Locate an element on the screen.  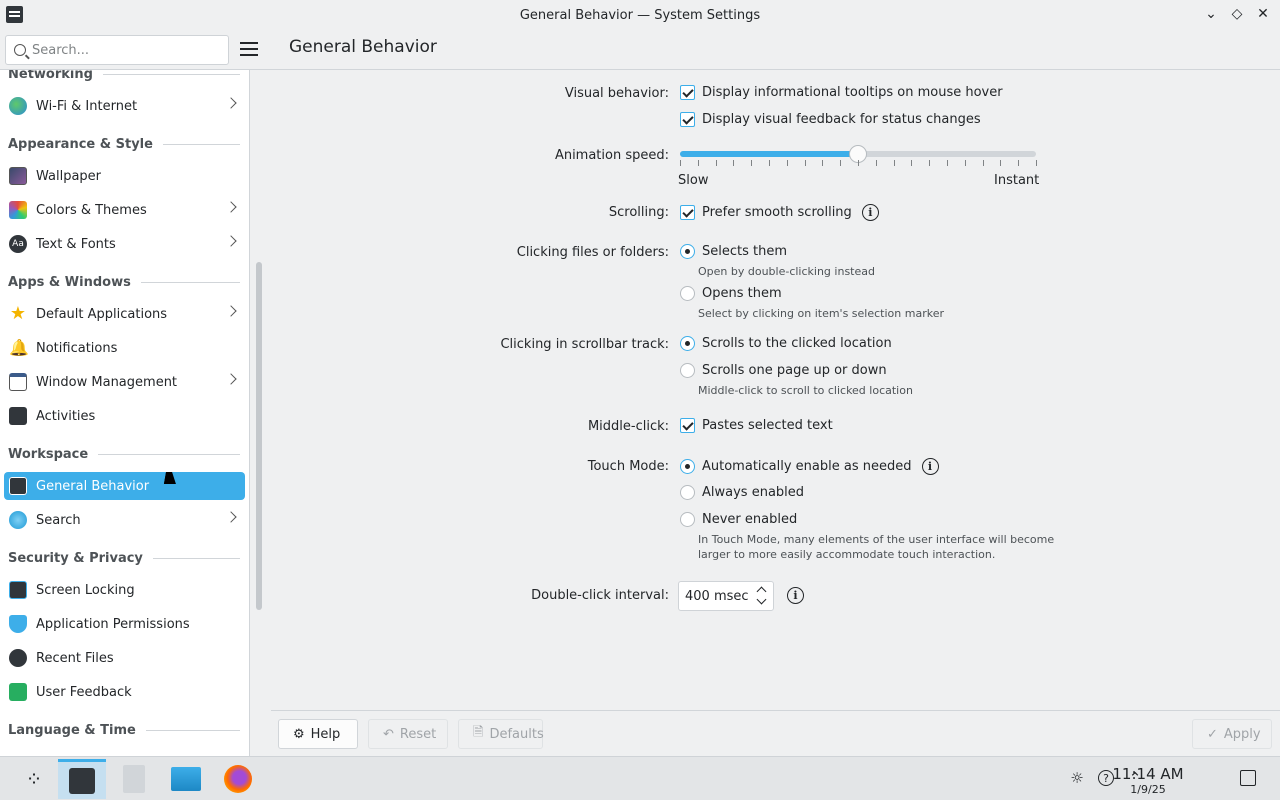
touch-never-radio: Never enabled is located at coordinates (738, 519).